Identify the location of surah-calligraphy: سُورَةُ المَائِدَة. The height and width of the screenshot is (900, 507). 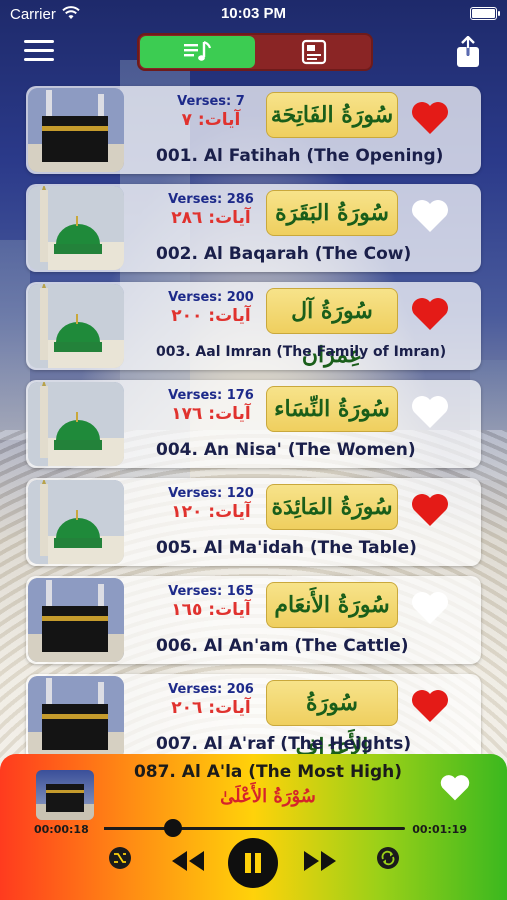
(332, 507).